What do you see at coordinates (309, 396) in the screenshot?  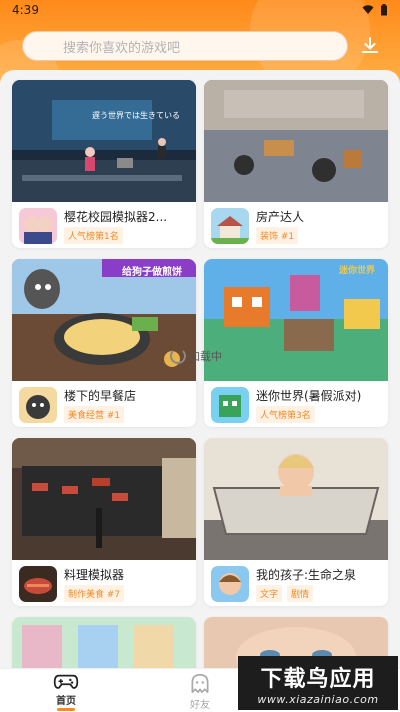 I see `game-title: 迷你世界(暑假派对)` at bounding box center [309, 396].